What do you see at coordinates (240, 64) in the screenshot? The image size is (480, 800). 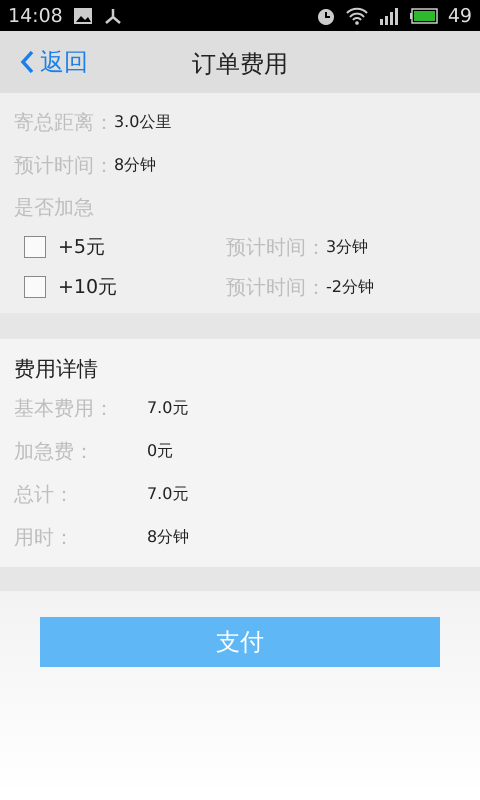 I see `page-title: 订单费用` at bounding box center [240, 64].